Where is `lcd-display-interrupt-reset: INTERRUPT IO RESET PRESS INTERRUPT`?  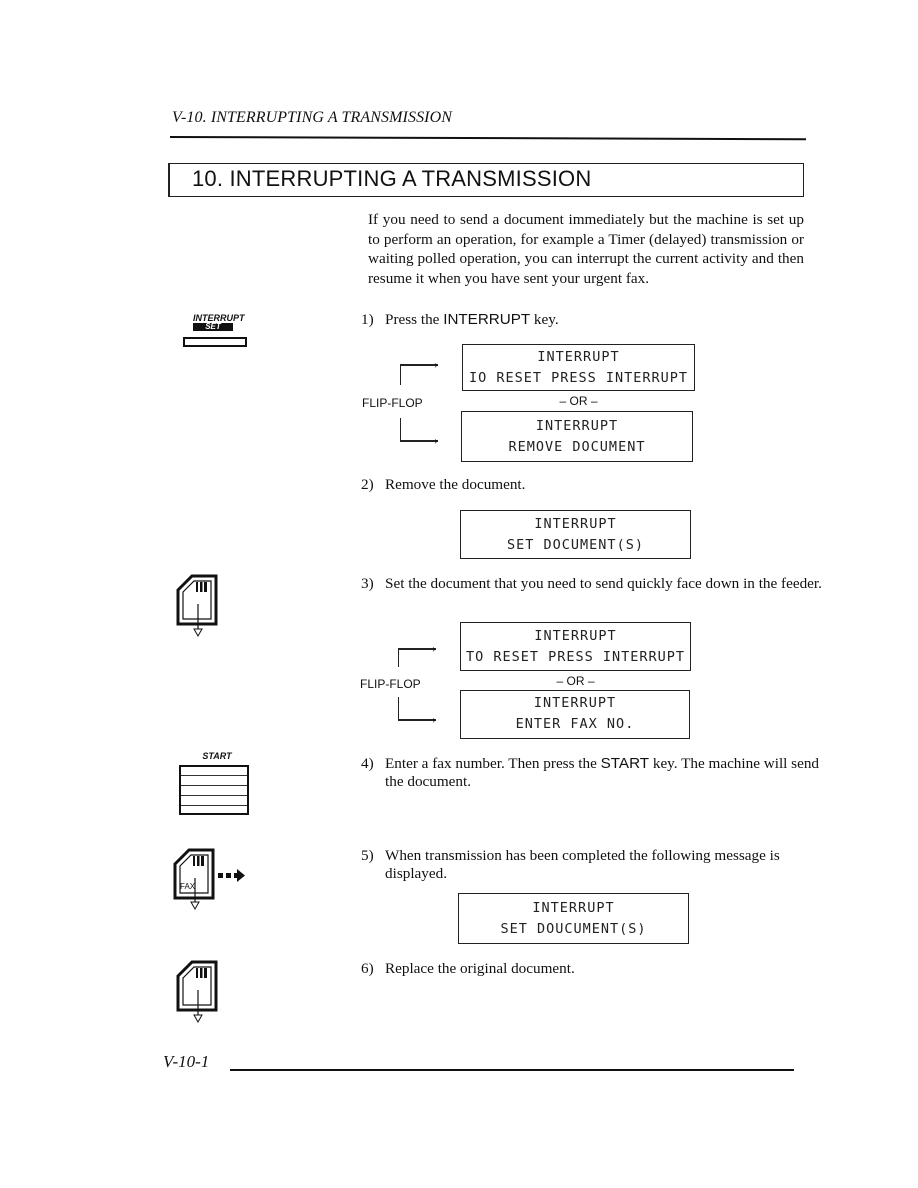
lcd-display-interrupt-reset: INTERRUPT IO RESET PRESS INTERRUPT is located at coordinates (578, 367).